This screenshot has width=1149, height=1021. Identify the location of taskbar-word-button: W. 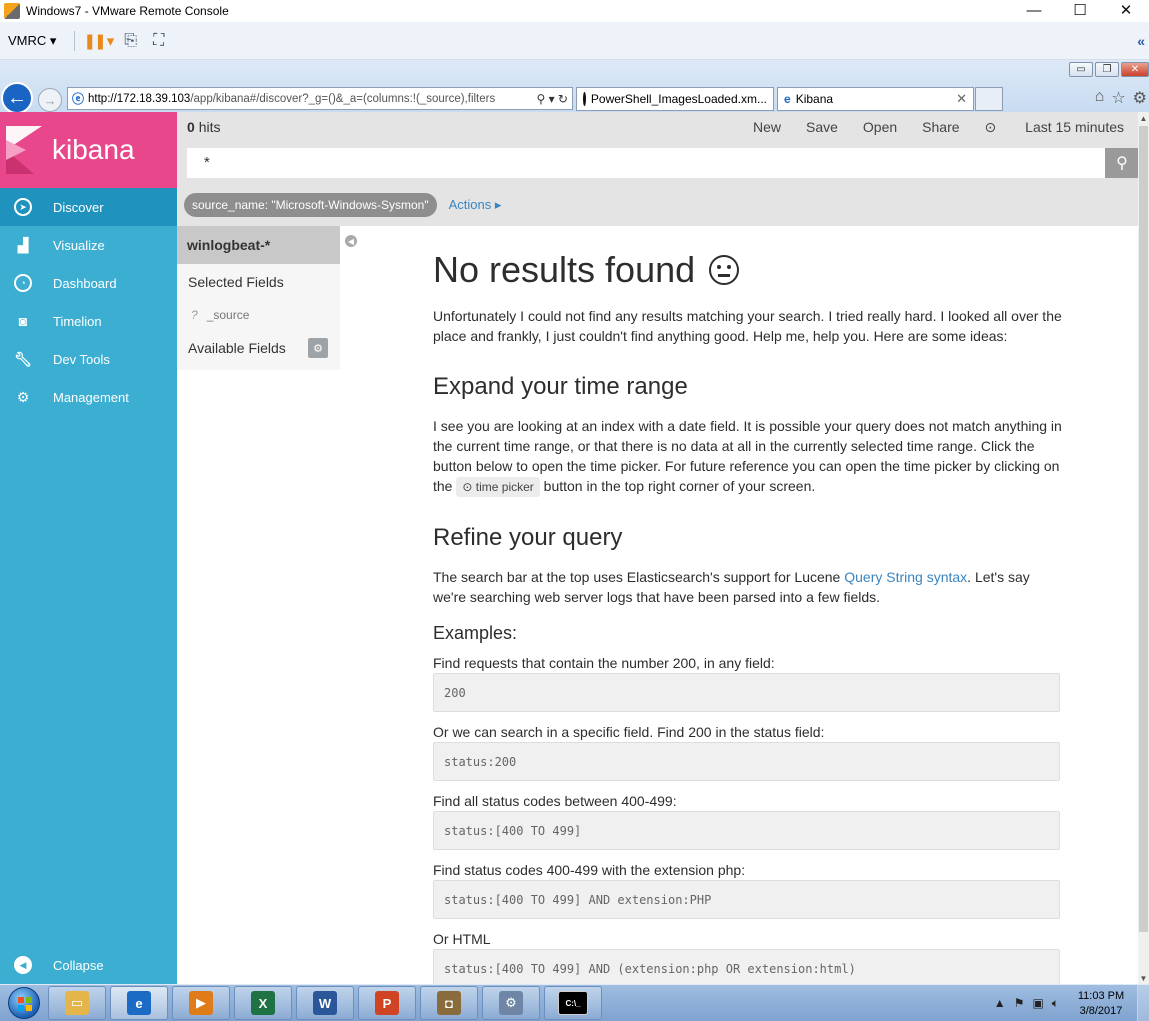
(325, 1003).